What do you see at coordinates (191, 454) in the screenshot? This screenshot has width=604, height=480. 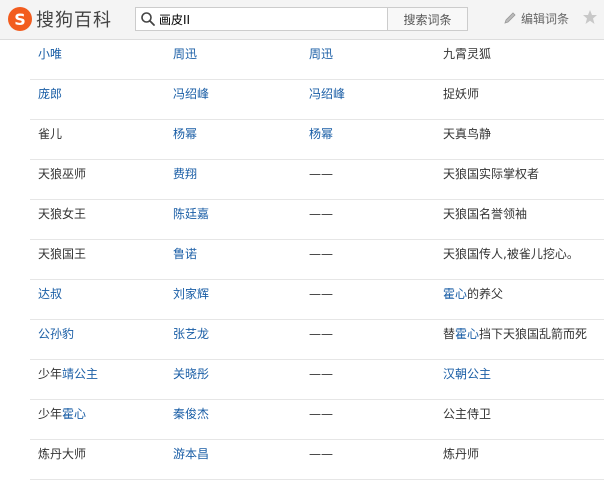 I see `entry-link: 游本昌` at bounding box center [191, 454].